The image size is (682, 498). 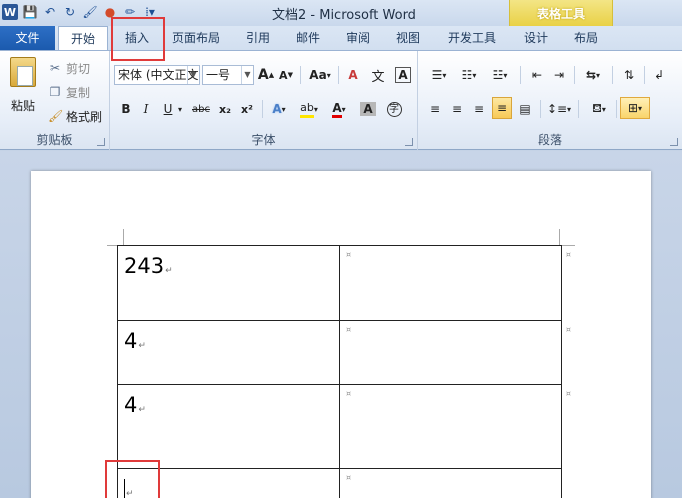 What do you see at coordinates (409, 142) in the screenshot?
I see `font-launcher-icon` at bounding box center [409, 142].